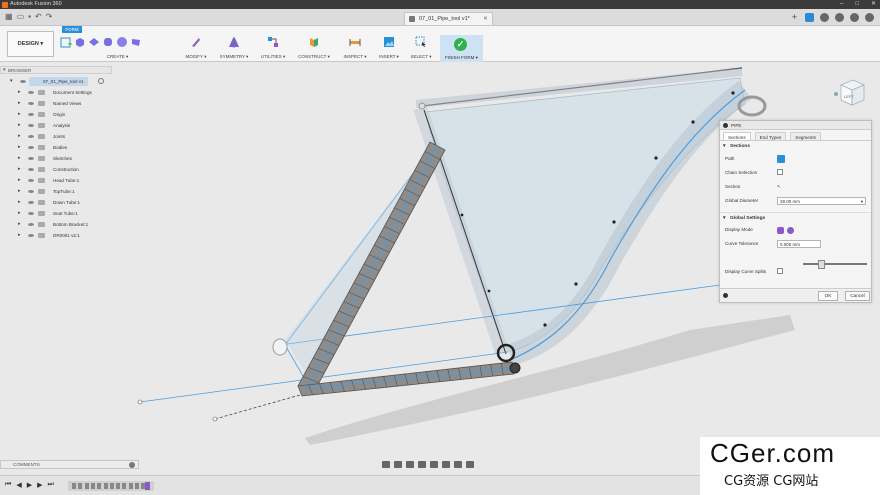 The image size is (880, 495). I want to click on new-tab-icon: +, so click(794, 17).